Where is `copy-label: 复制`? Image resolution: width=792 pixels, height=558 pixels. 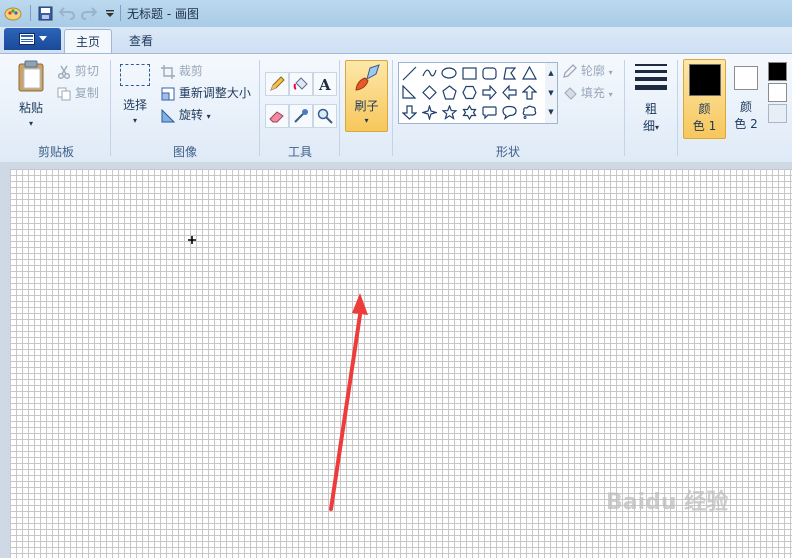 copy-label: 复制 is located at coordinates (86, 93).